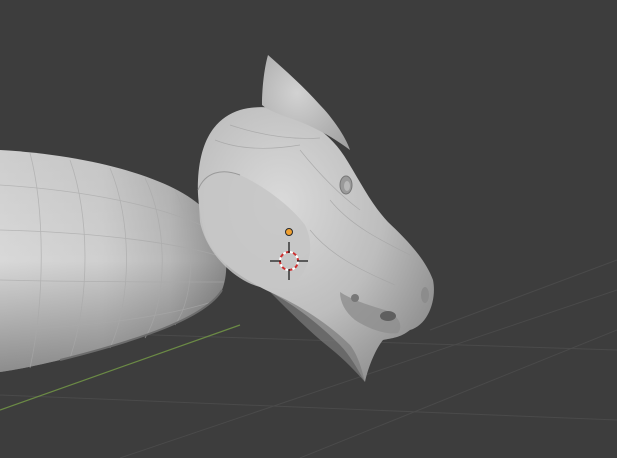 This screenshot has height=458, width=617. What do you see at coordinates (425, 295) in the screenshot?
I see `nostril` at bounding box center [425, 295].